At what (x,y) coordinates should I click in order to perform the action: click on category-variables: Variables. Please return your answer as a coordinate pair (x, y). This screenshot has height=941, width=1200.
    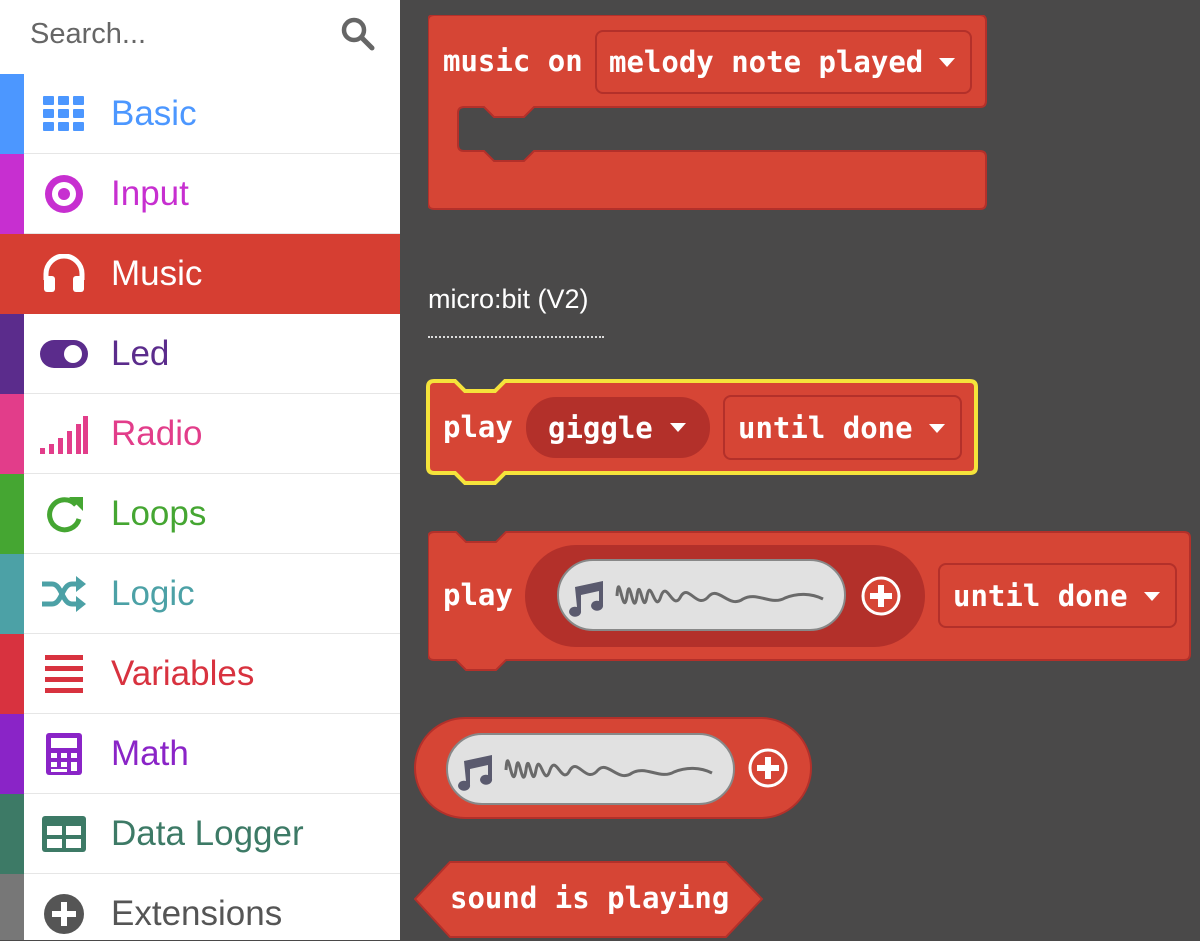
    Looking at the image, I should click on (200, 674).